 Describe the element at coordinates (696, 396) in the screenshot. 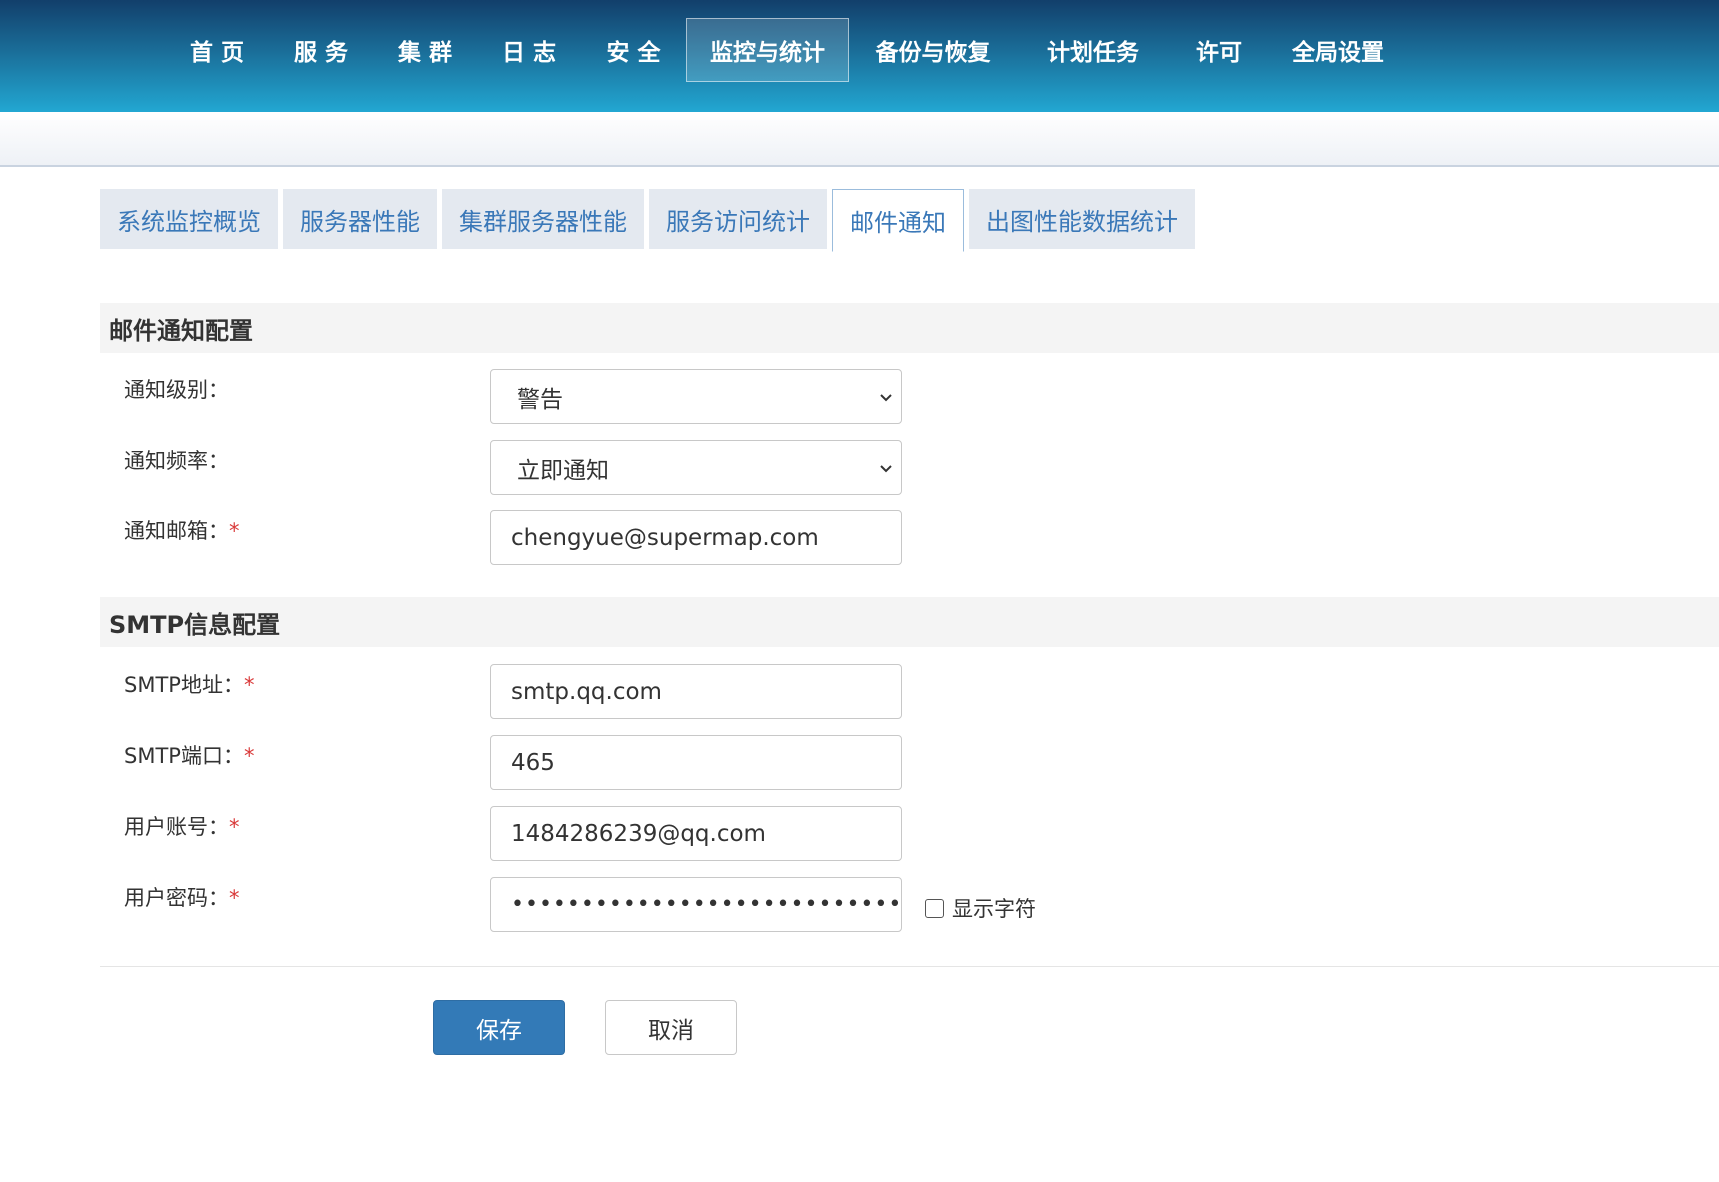

I see `notify-level-select: 警告` at that location.